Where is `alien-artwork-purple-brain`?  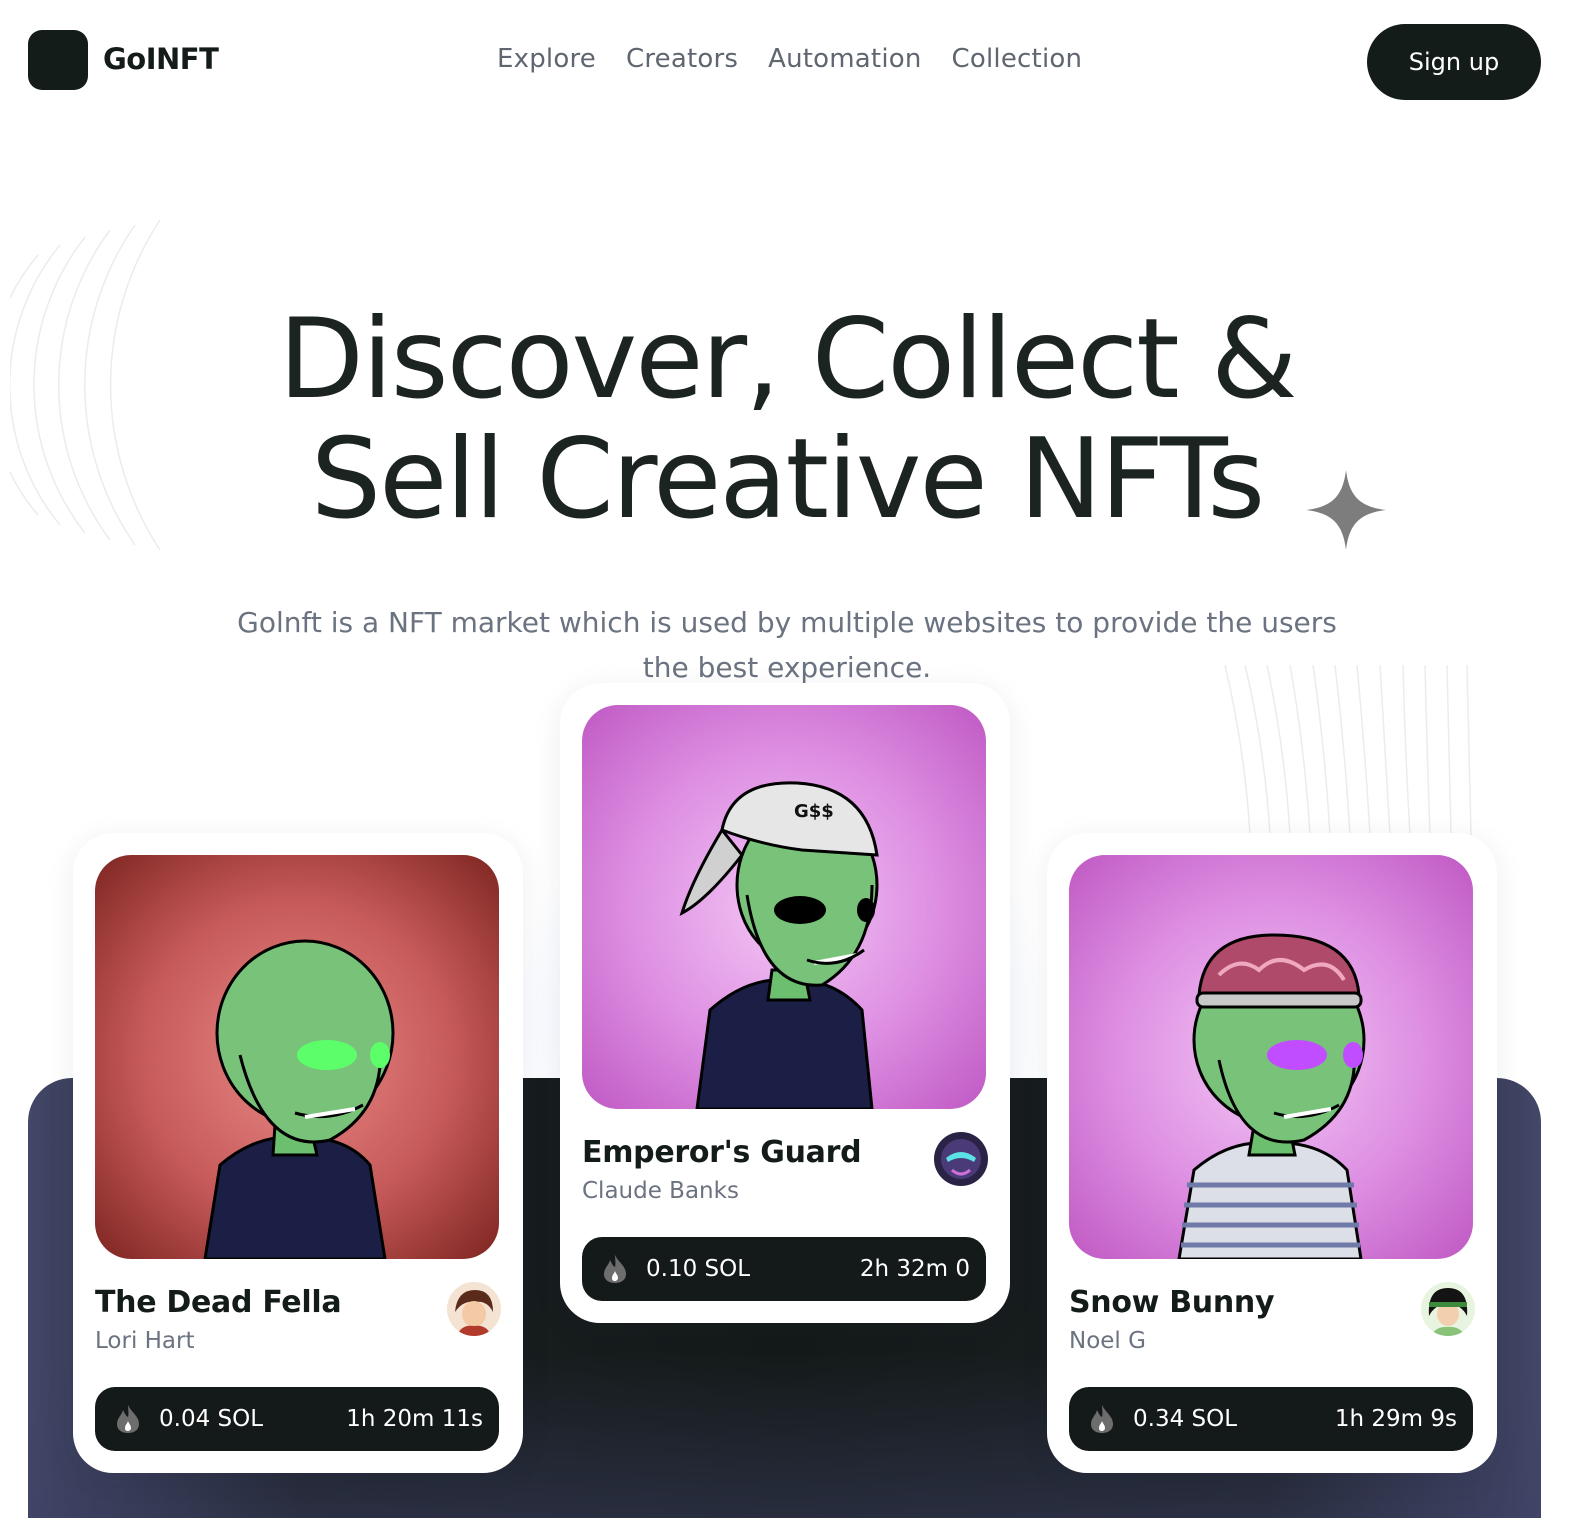
alien-artwork-purple-brain is located at coordinates (1271, 1057).